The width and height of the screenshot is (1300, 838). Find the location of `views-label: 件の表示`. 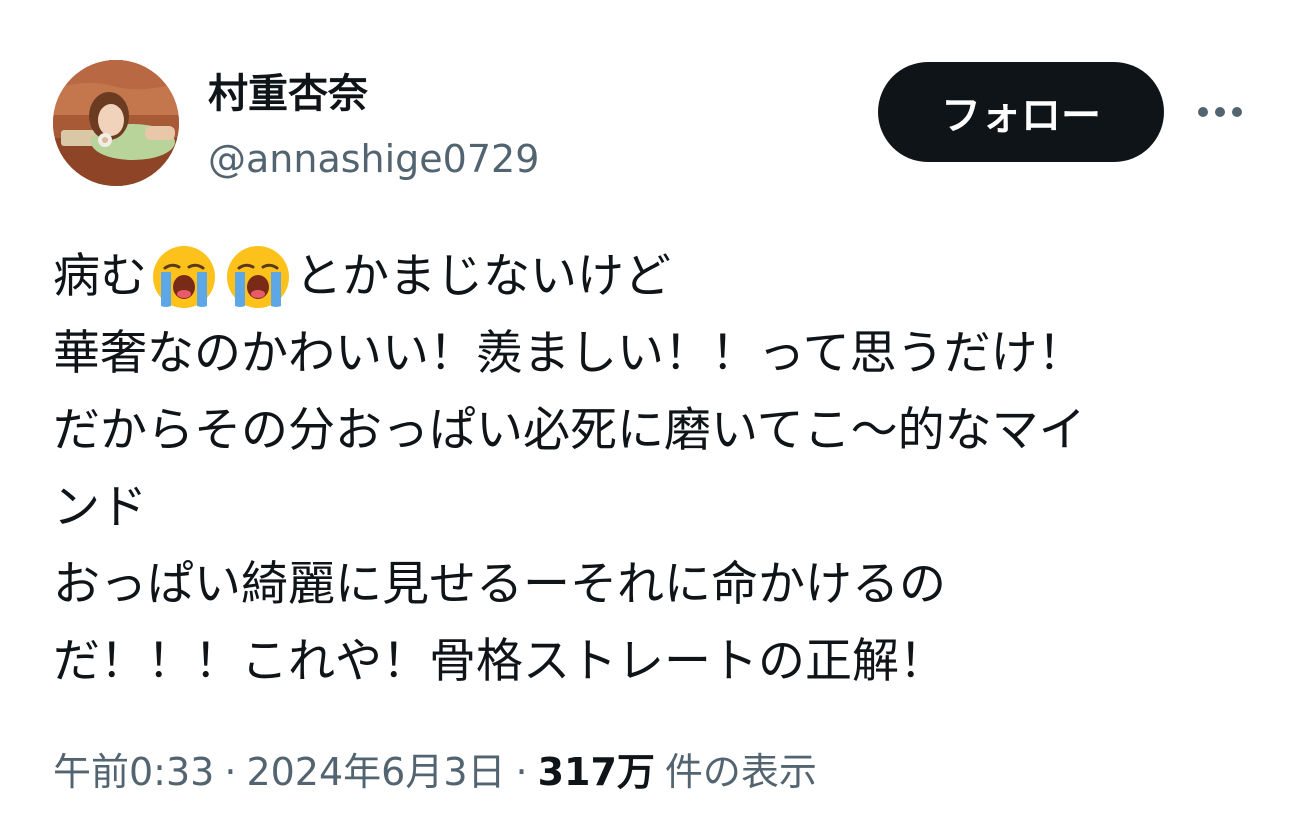

views-label: 件の表示 is located at coordinates (740, 772).